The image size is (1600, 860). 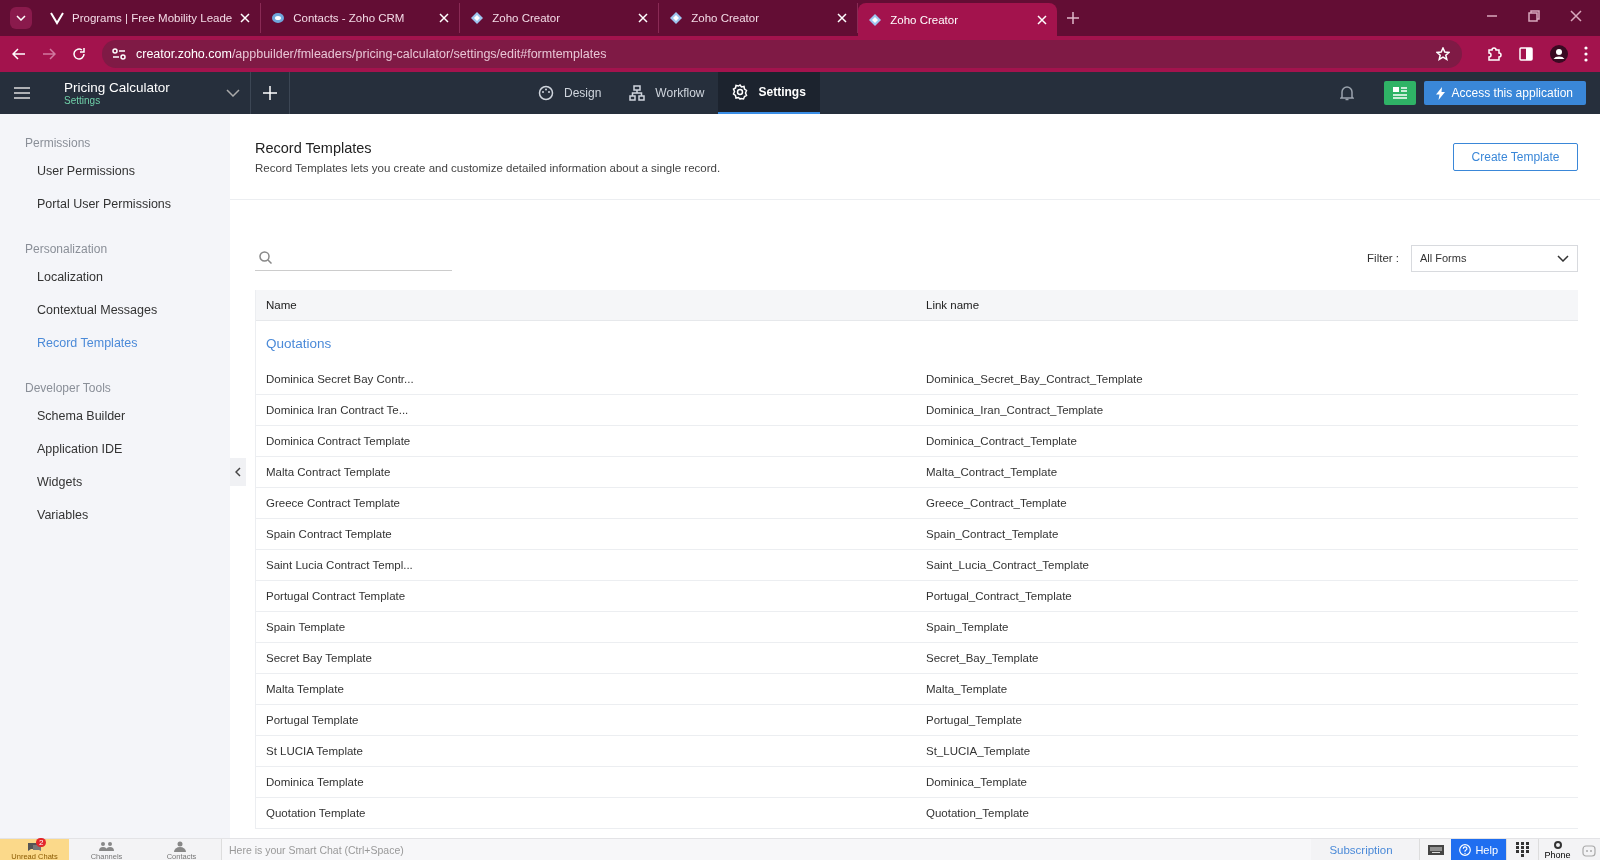 What do you see at coordinates (127, 524) in the screenshot?
I see `sidebar-item: Variables` at bounding box center [127, 524].